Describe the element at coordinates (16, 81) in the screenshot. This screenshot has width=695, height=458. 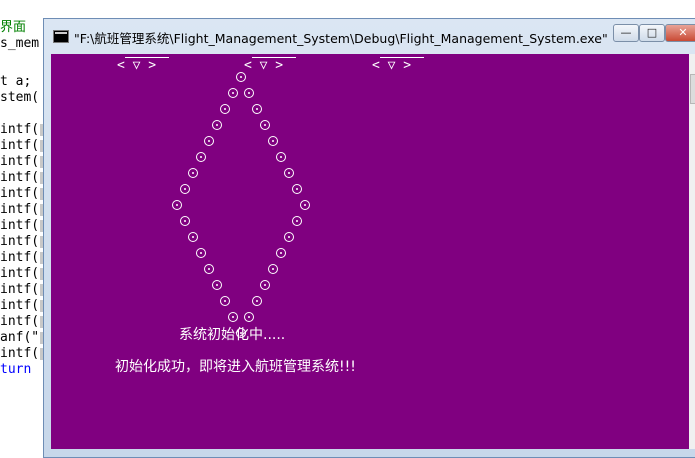
I see `code-line: t a;` at that location.